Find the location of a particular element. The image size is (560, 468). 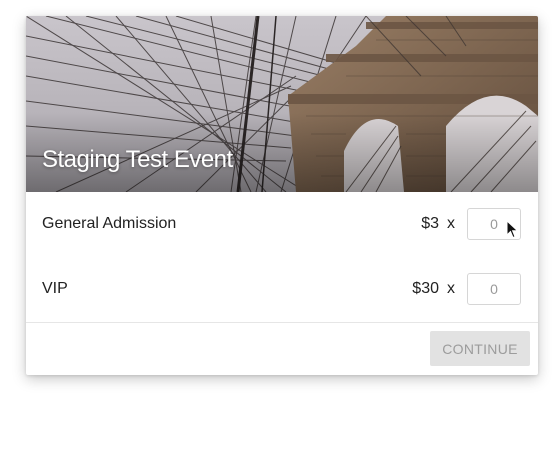

ticket-name: General Admission is located at coordinates (109, 223).